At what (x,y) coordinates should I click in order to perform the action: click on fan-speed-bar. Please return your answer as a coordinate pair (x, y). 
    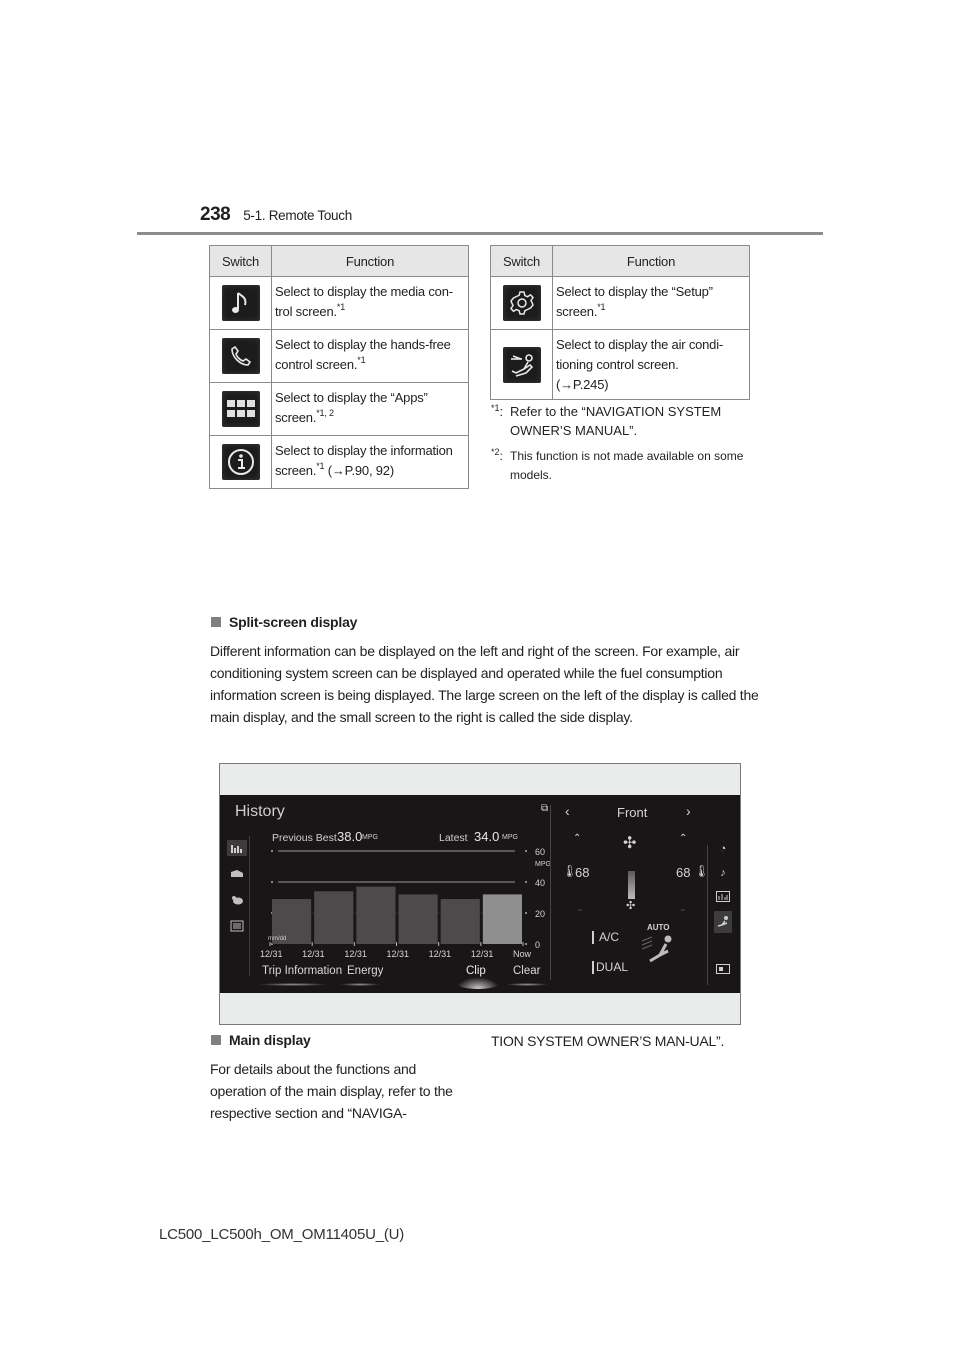
    Looking at the image, I should click on (631, 885).